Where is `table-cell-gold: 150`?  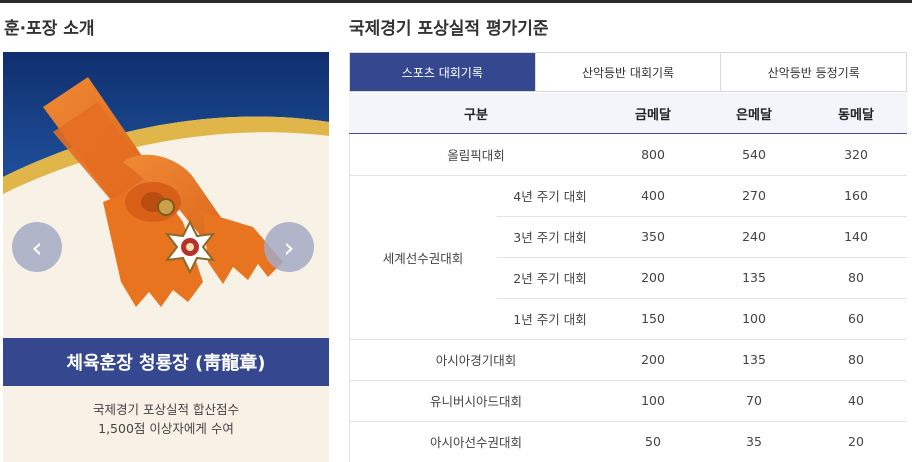 table-cell-gold: 150 is located at coordinates (653, 318).